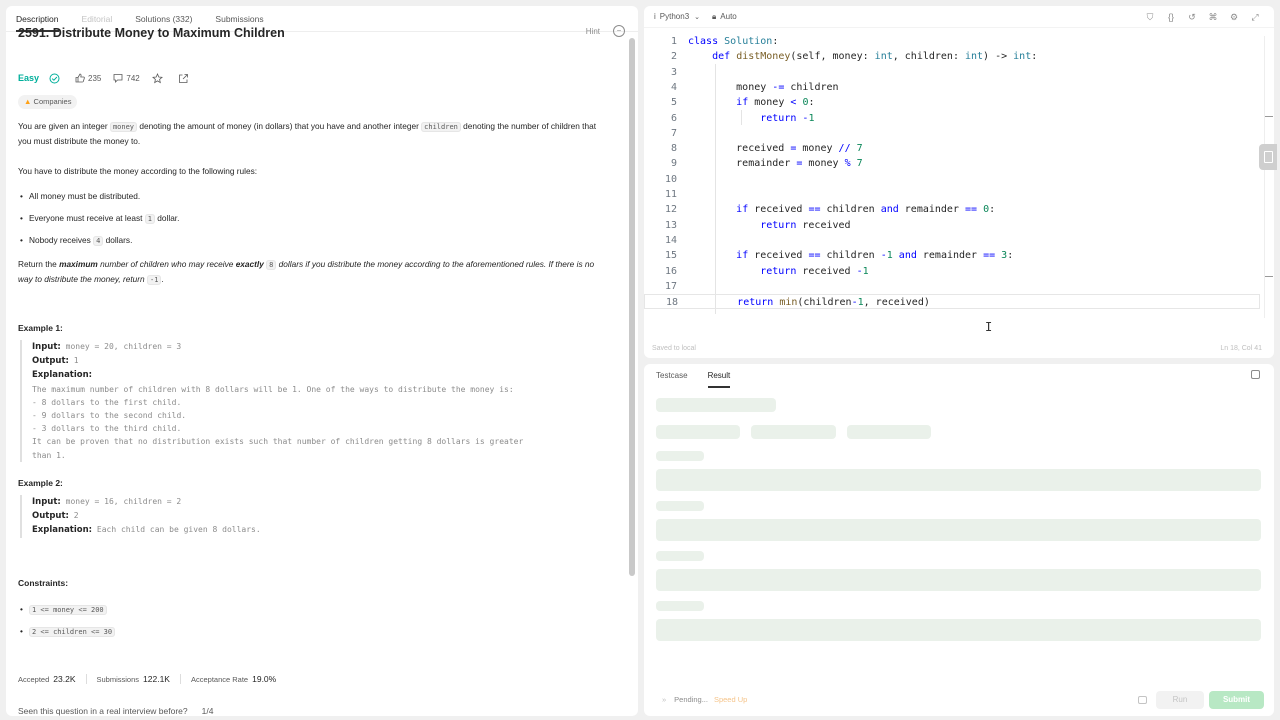  What do you see at coordinates (264, 679) in the screenshot?
I see `acceptance-rate: 19.0%` at bounding box center [264, 679].